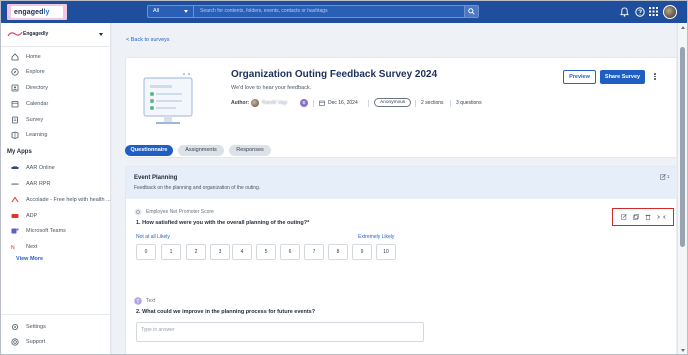 This screenshot has height=355, width=688. I want to click on survey-illustration-icon, so click(168, 98).